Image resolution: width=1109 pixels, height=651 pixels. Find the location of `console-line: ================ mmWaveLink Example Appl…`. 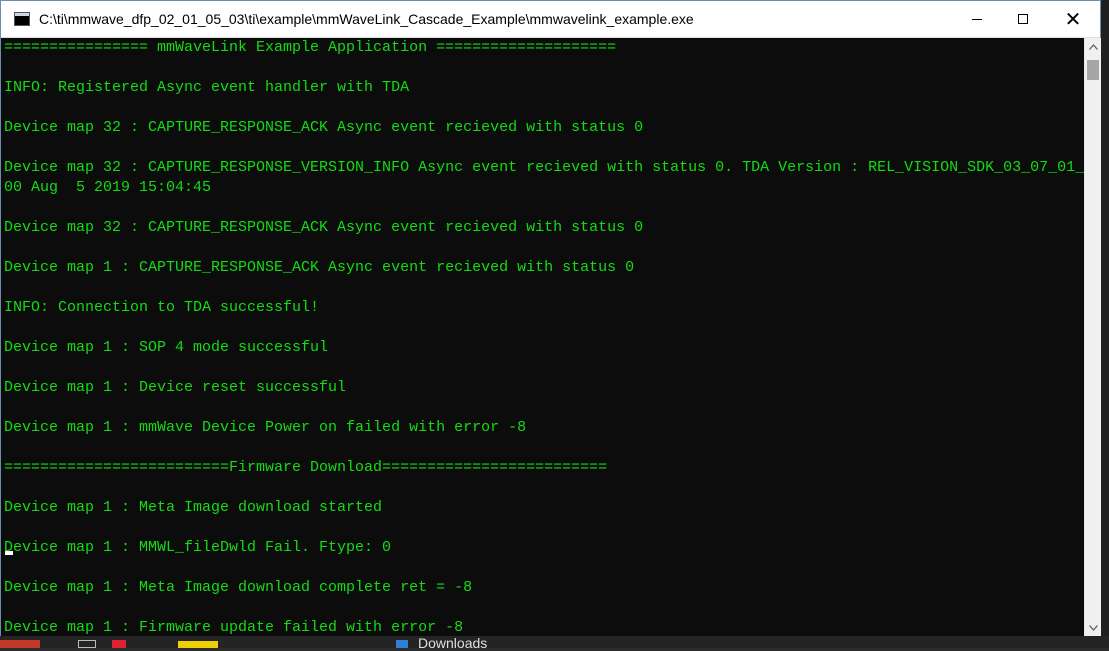

console-line: ================ mmWaveLink Example Appl… is located at coordinates (310, 47).